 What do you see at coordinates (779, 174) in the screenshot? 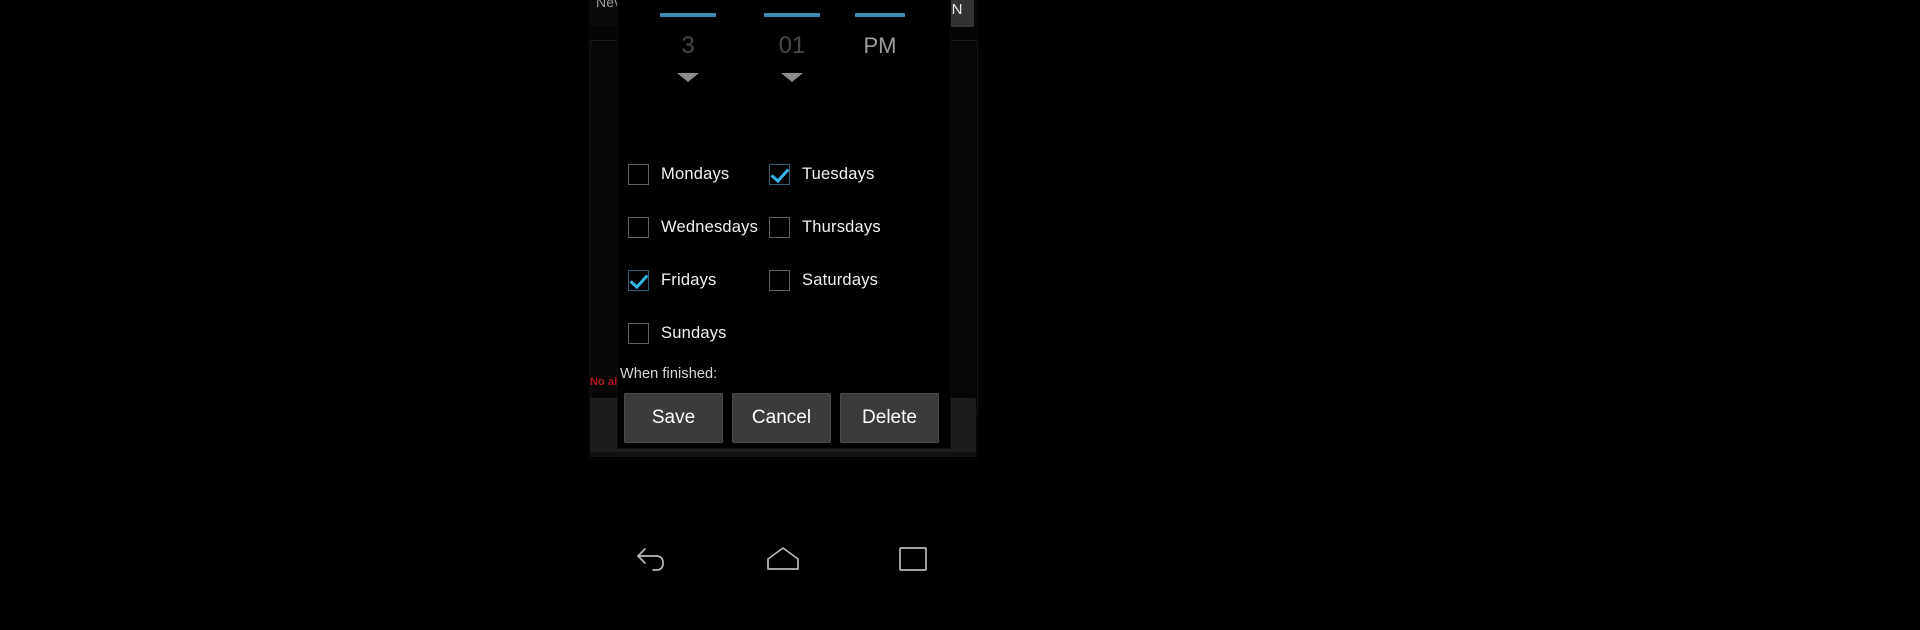
I see `checkbox-tuesdays` at bounding box center [779, 174].